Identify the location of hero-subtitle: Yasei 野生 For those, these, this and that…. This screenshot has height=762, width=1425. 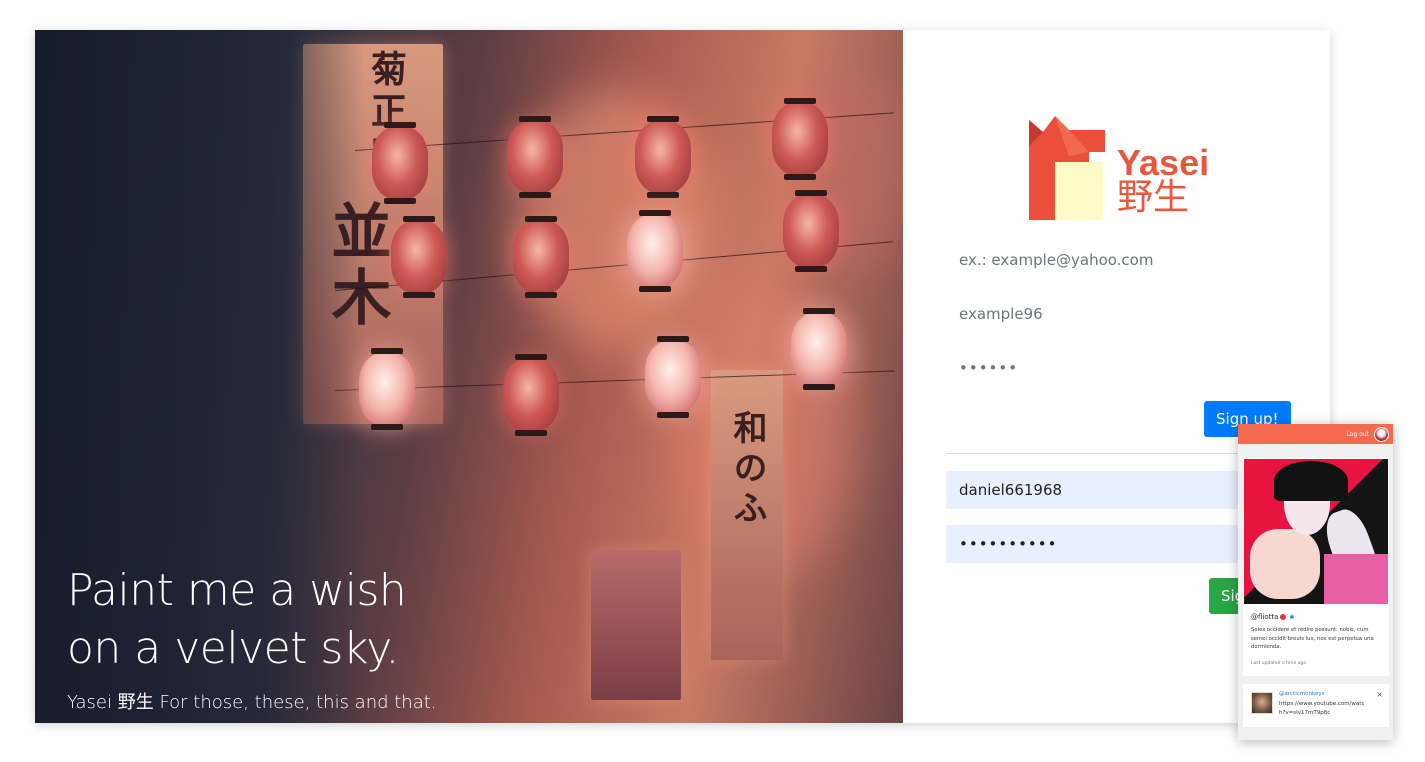
(252, 702).